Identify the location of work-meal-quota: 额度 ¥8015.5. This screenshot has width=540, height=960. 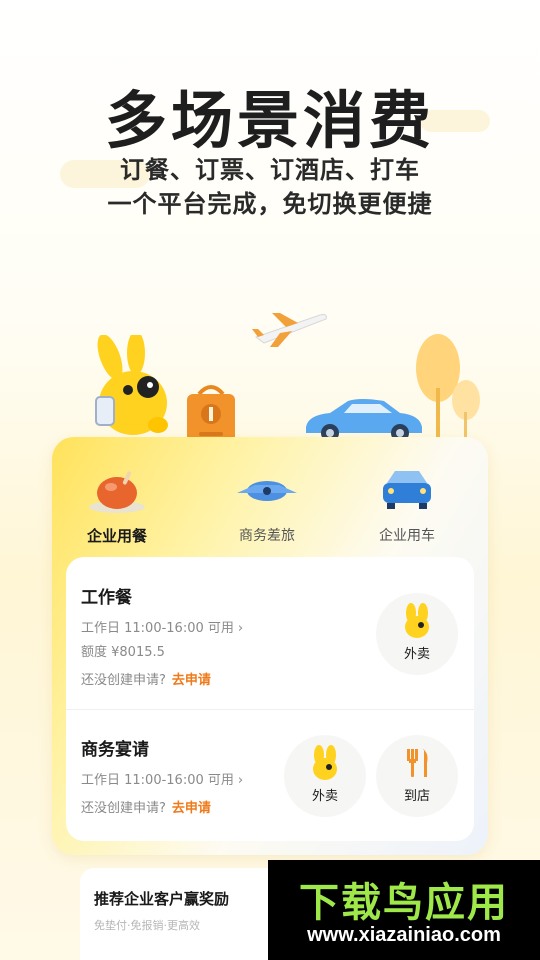
(123, 652).